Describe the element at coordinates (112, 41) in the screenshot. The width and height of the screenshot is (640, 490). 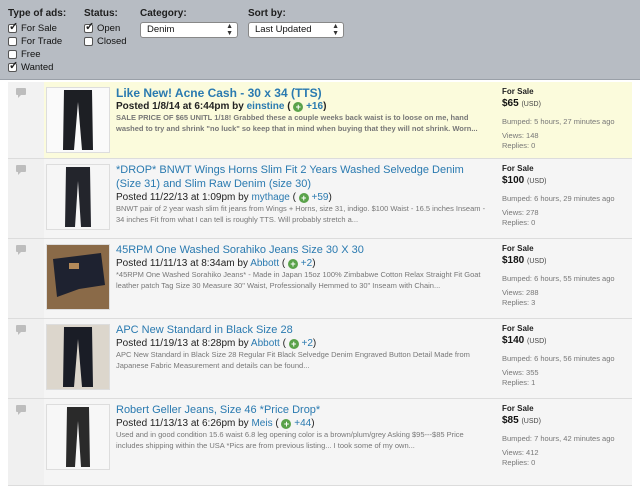
I see `label-closed: Closed` at that location.